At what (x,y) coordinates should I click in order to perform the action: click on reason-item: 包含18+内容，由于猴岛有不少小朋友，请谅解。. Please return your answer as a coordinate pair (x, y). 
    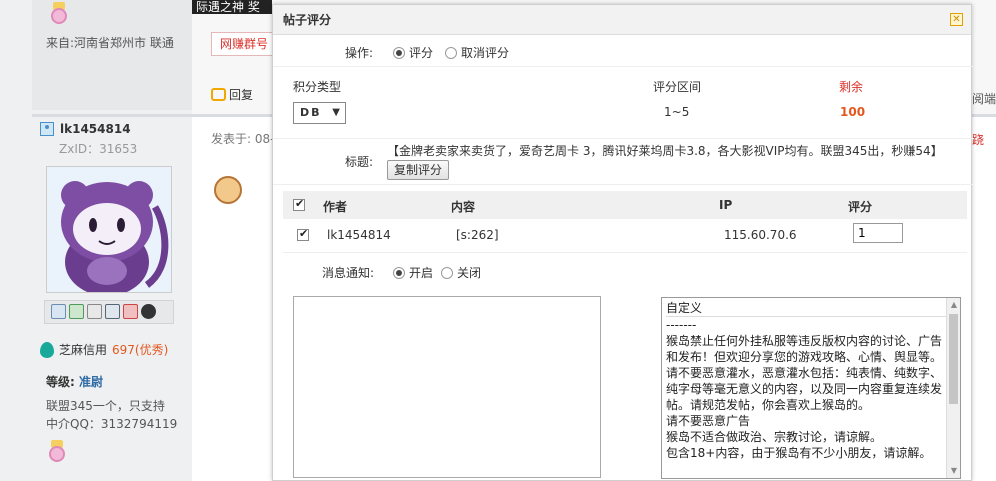
    Looking at the image, I should click on (806, 453).